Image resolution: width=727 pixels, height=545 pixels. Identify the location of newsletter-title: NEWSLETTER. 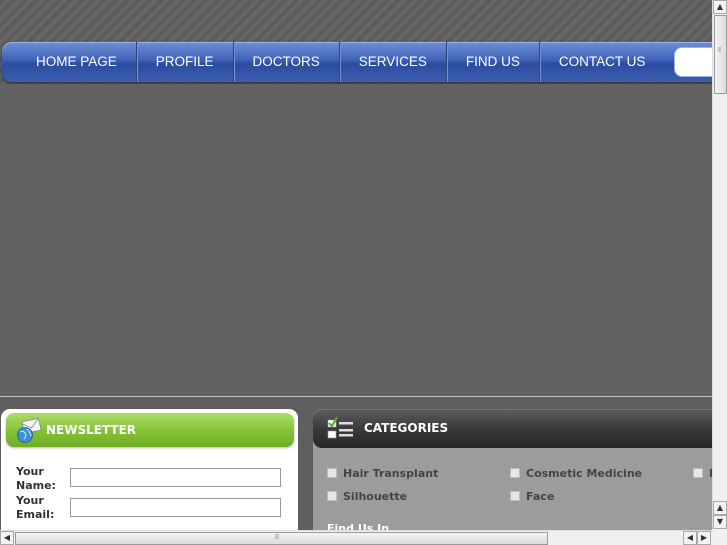
(91, 430).